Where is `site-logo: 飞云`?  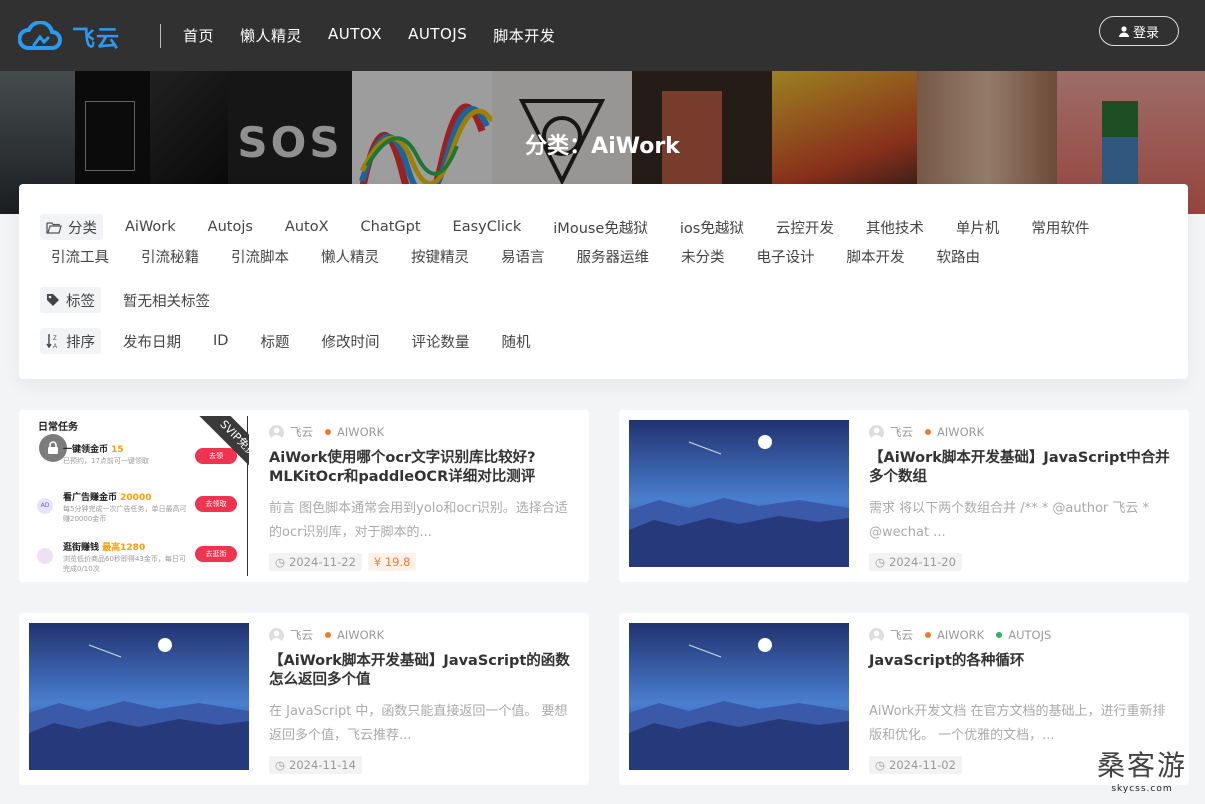
site-logo: 飞云 is located at coordinates (89, 36).